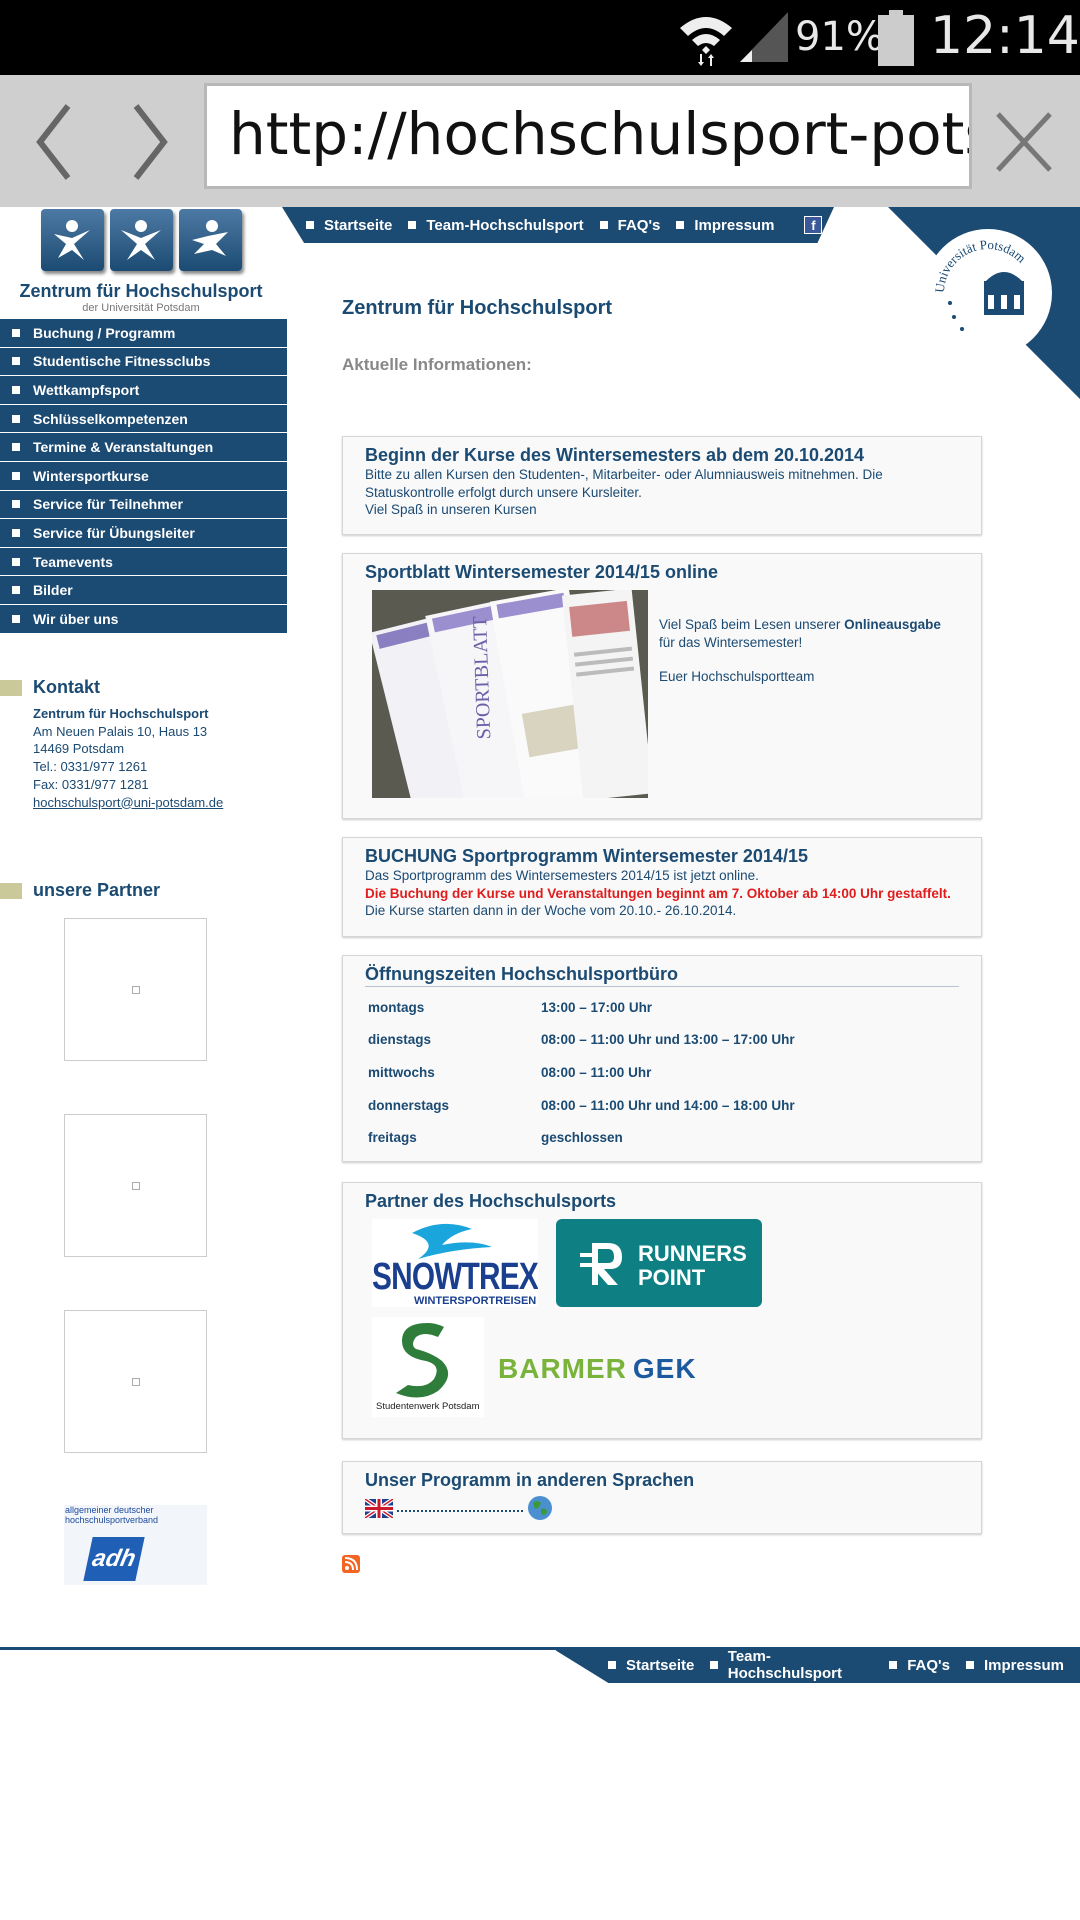 The width and height of the screenshot is (1080, 1920). I want to click on globe-icon, so click(540, 1510).